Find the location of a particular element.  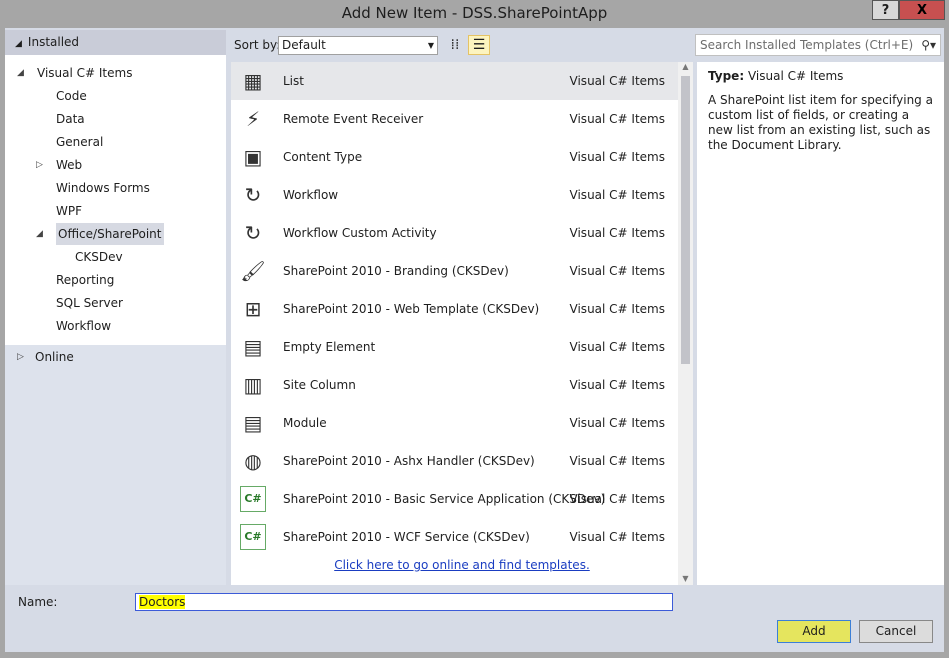

tree-item: Web is located at coordinates (69, 165).